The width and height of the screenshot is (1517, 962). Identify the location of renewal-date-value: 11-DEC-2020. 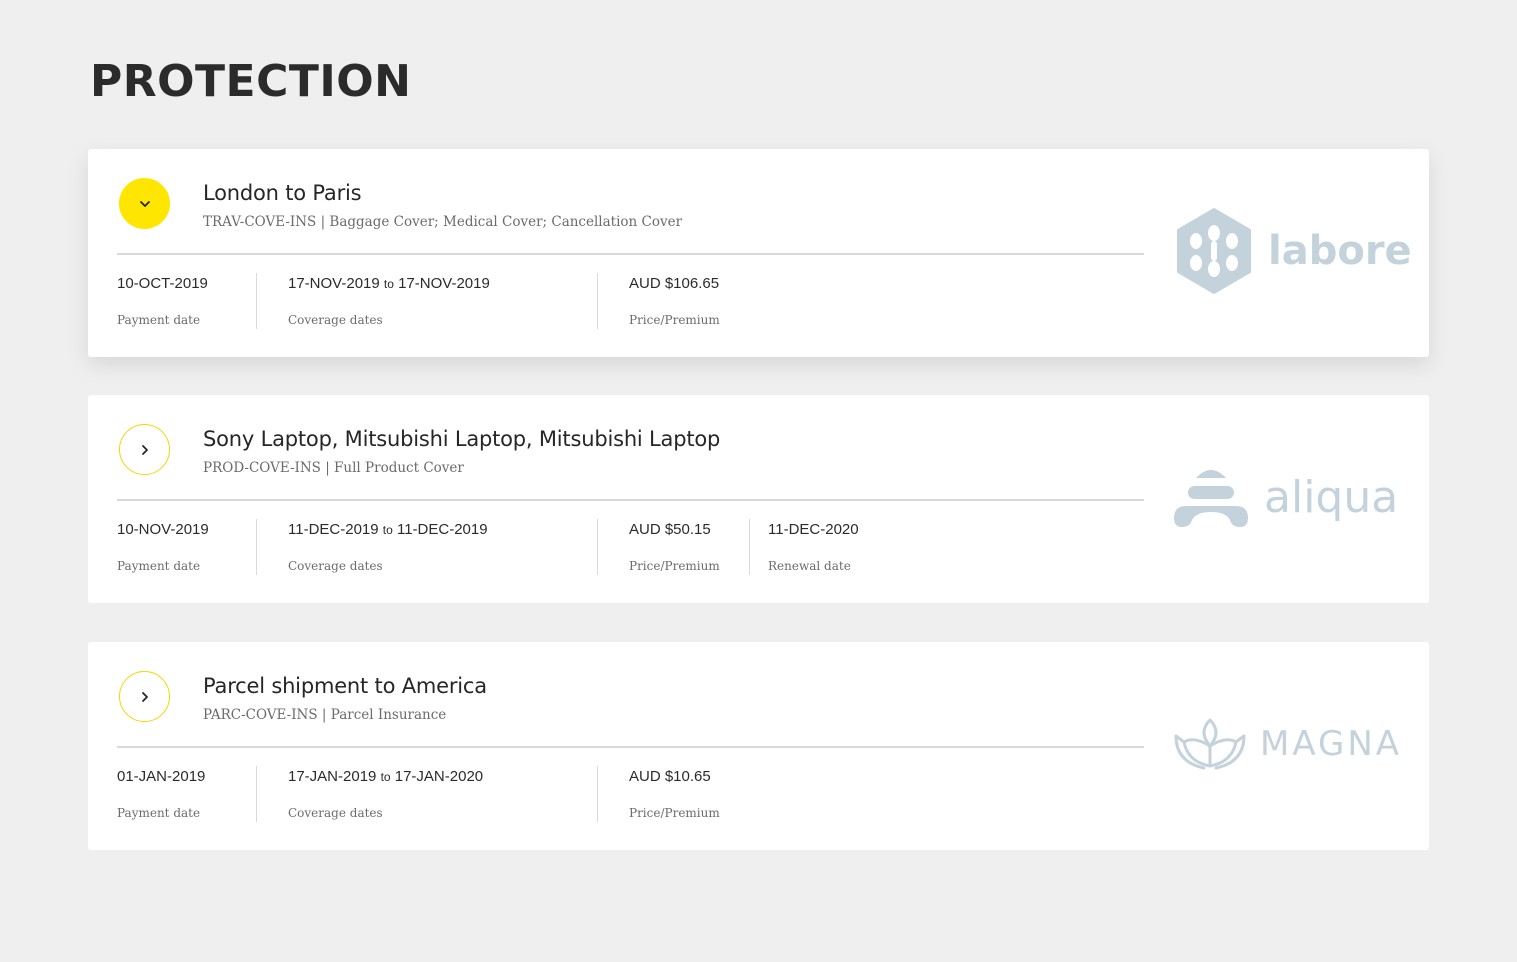
(813, 529).